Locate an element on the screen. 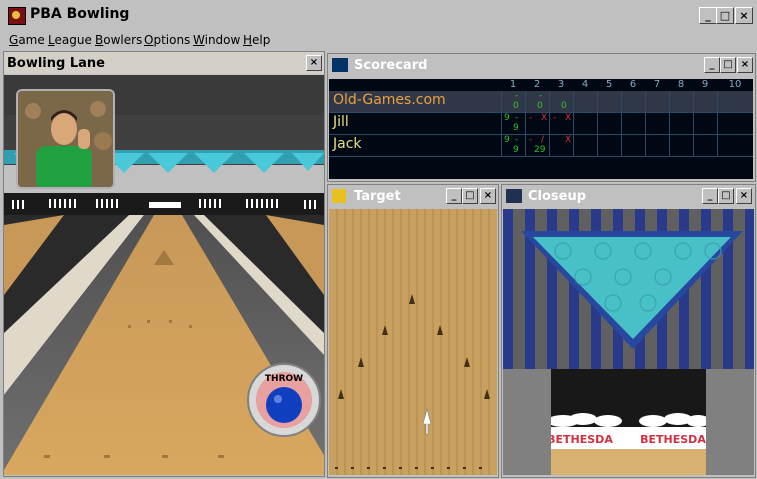  target-minimize-button: _ is located at coordinates (454, 196).